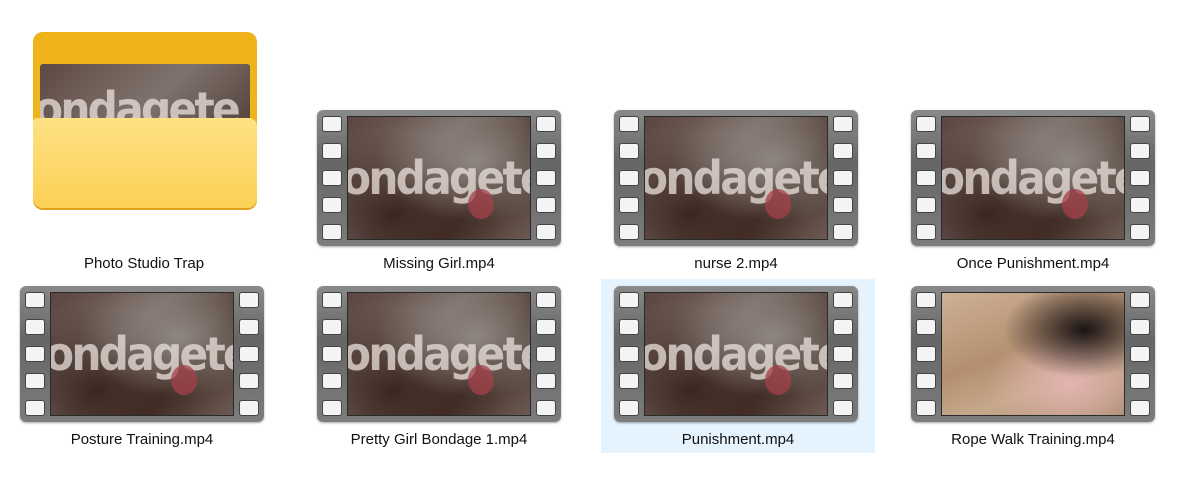 The height and width of the screenshot is (492, 1192). Describe the element at coordinates (1033, 439) in the screenshot. I see `file-name: Rope Walk Training.mp4` at that location.